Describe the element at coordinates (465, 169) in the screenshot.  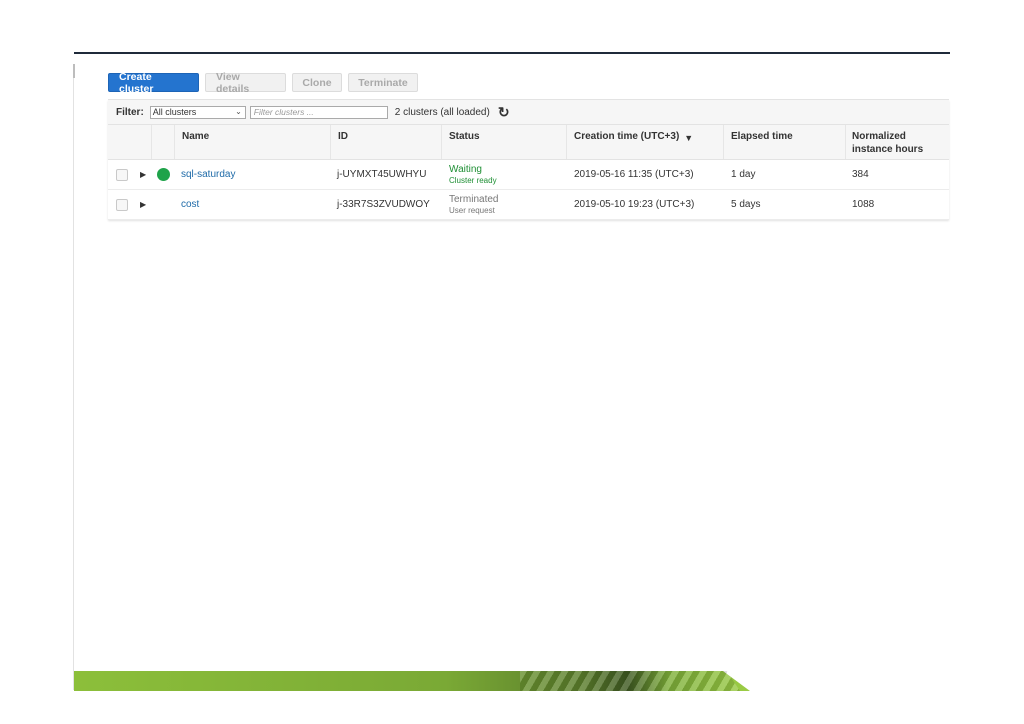
I see `status-text: Waiting` at that location.